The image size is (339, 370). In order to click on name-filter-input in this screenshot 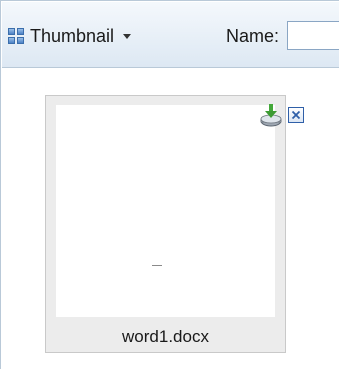, I will do `click(313, 35)`.